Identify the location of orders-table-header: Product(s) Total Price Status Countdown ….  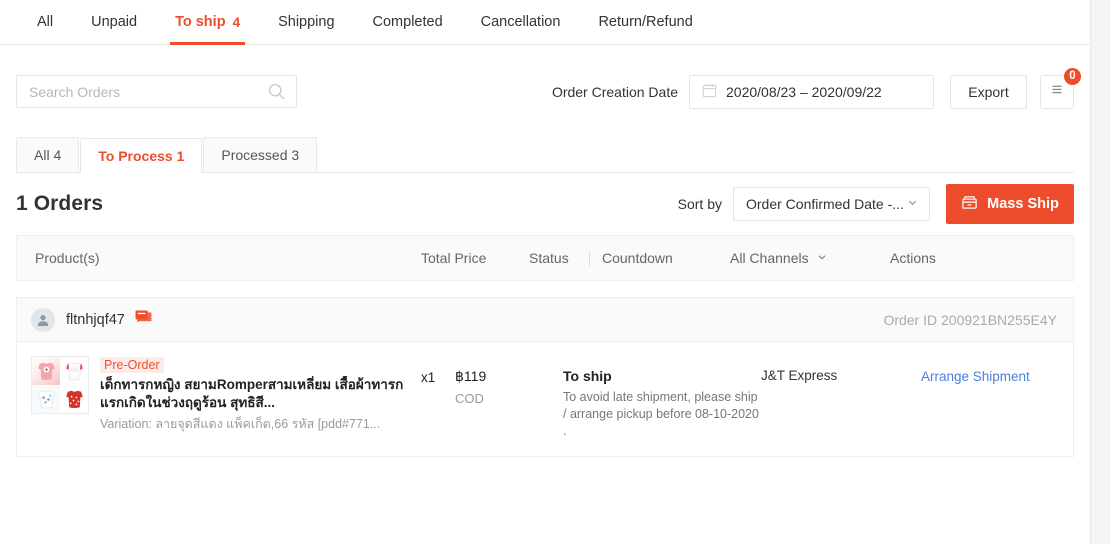
(545, 258).